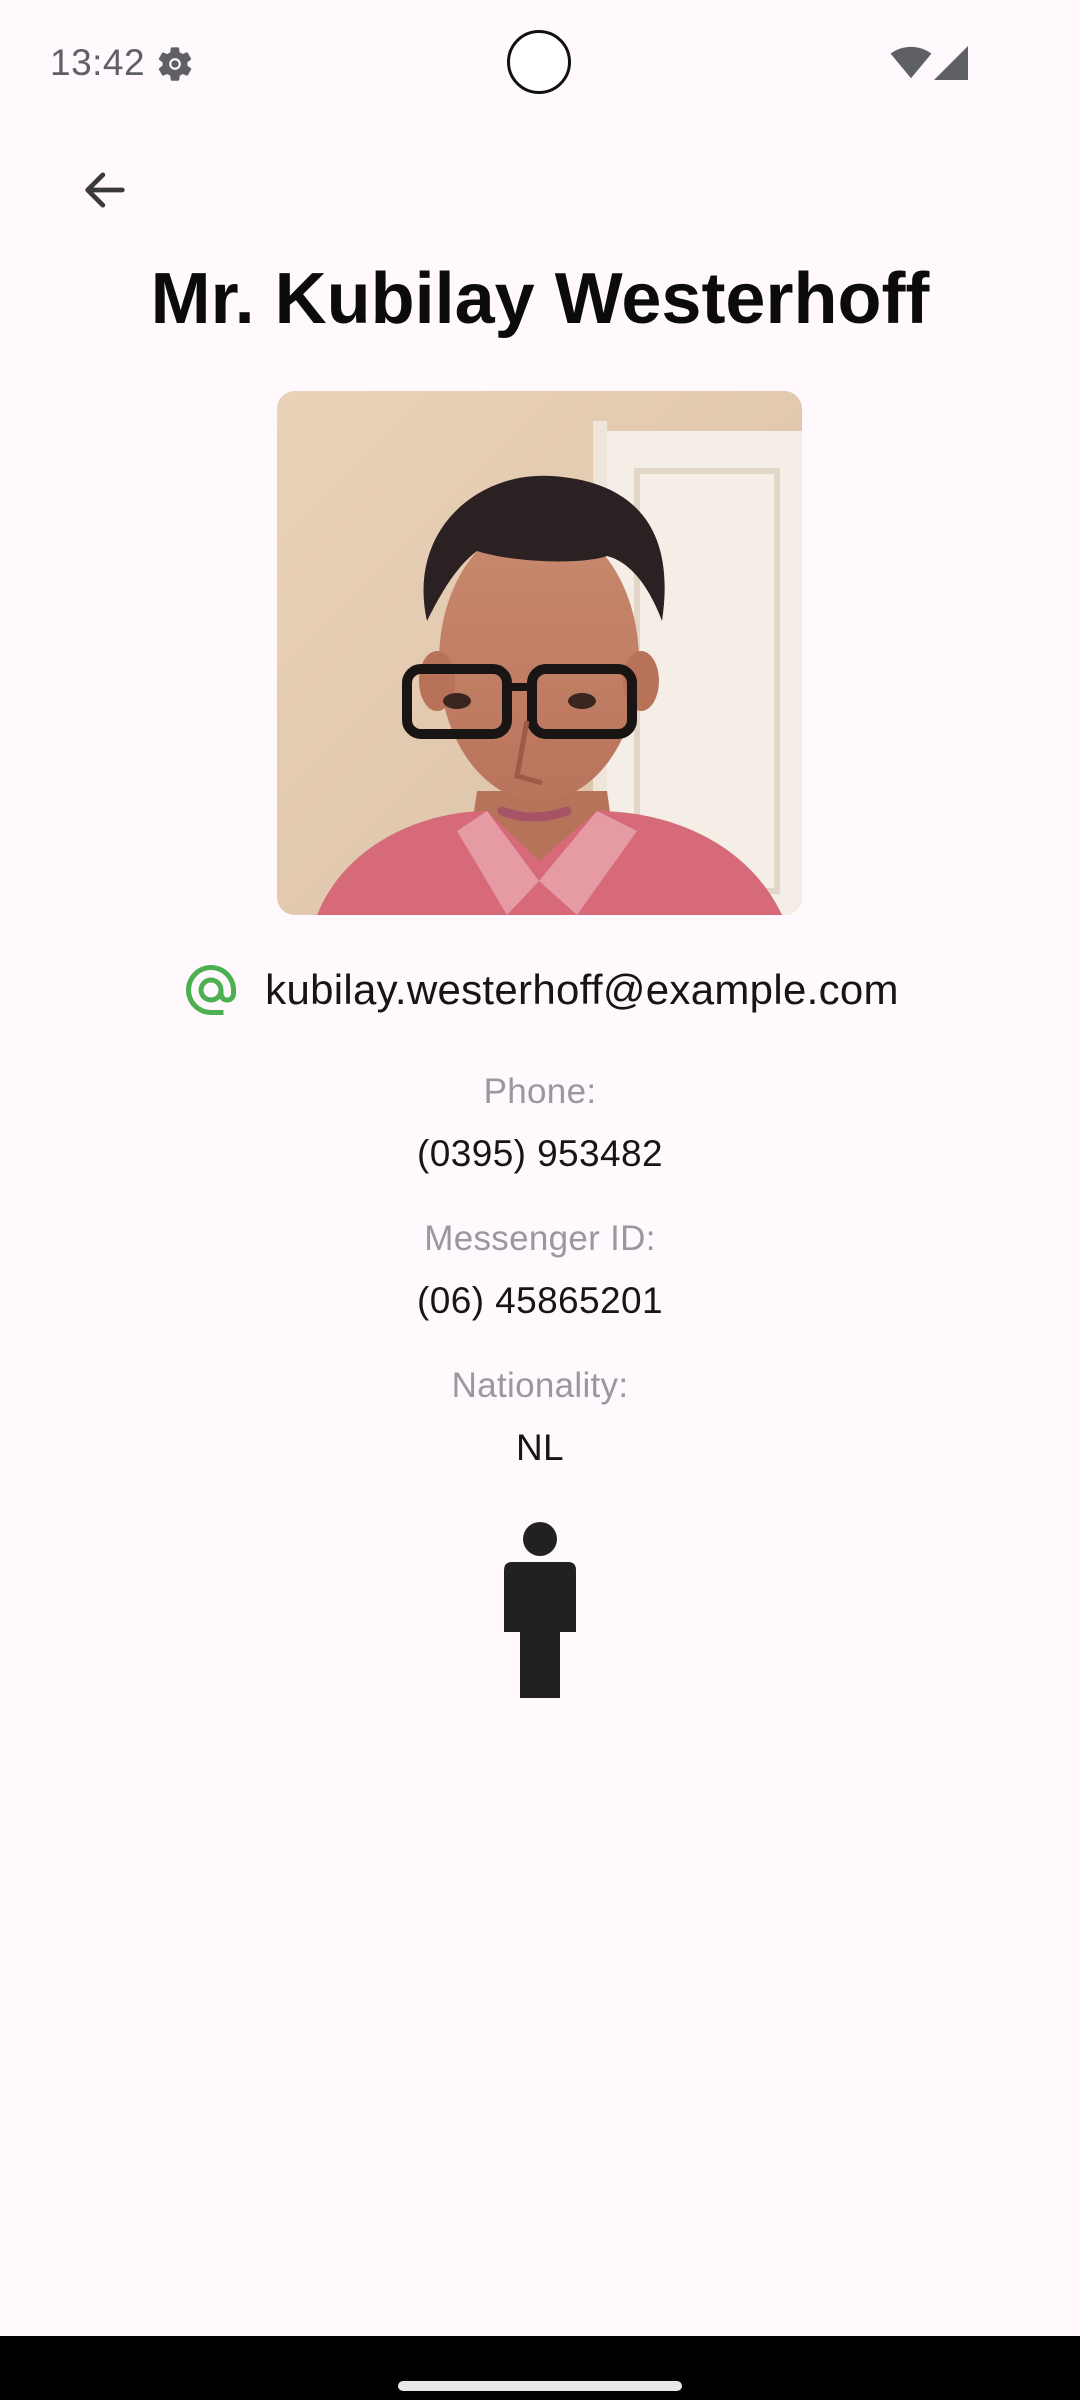 The width and height of the screenshot is (1080, 2400). Describe the element at coordinates (98, 62) in the screenshot. I see `status-time: 13:42` at that location.